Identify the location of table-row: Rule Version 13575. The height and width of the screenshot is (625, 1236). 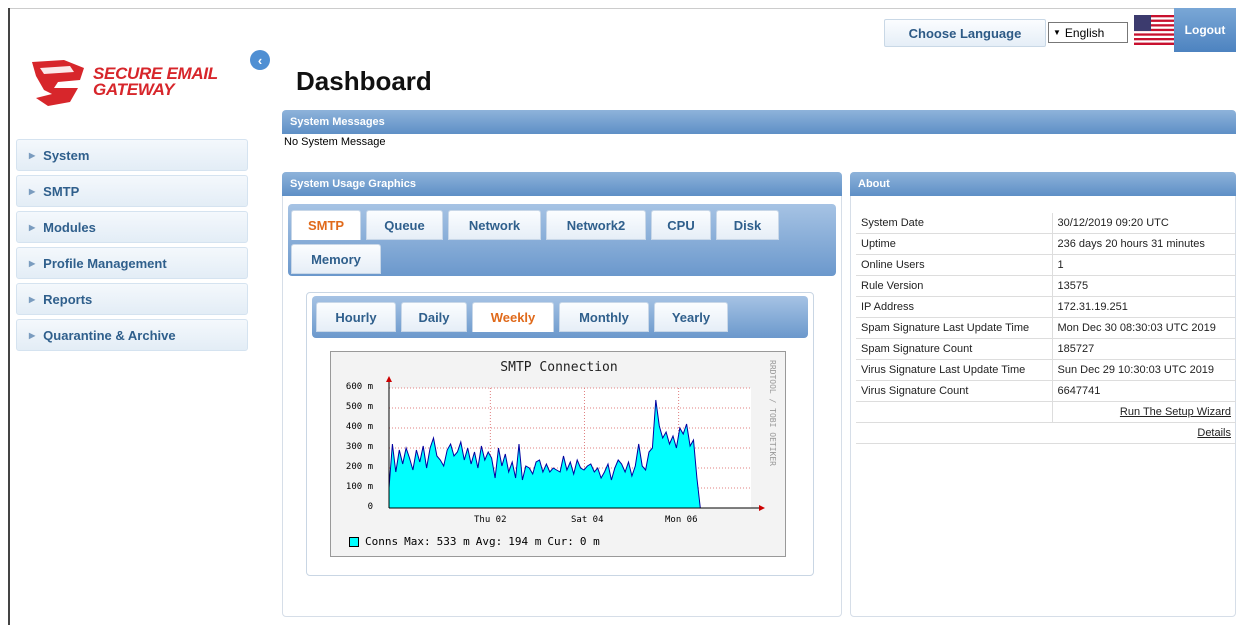
(1046, 286).